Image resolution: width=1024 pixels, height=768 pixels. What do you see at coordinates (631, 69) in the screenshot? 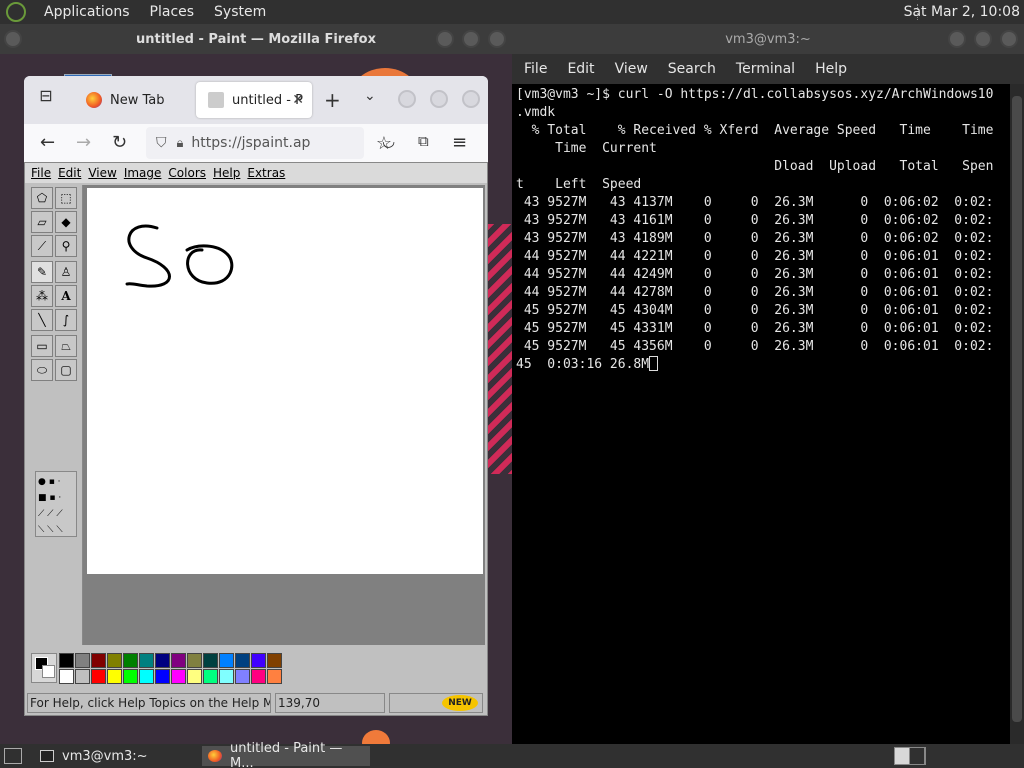
I see `terminal-menu-view: View` at bounding box center [631, 69].